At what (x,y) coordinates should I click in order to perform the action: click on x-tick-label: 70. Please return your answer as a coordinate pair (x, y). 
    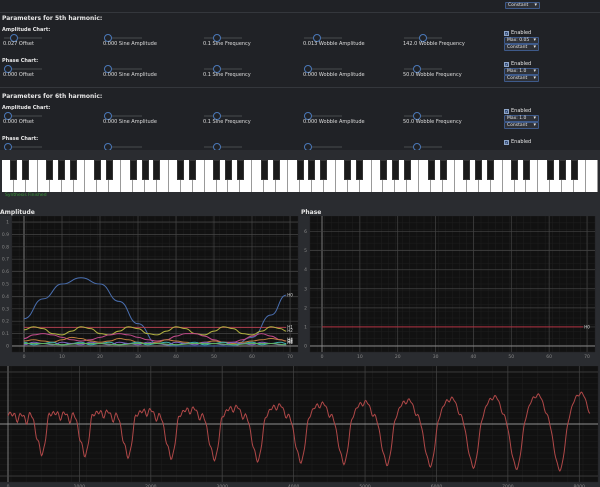
    Looking at the image, I should click on (587, 356).